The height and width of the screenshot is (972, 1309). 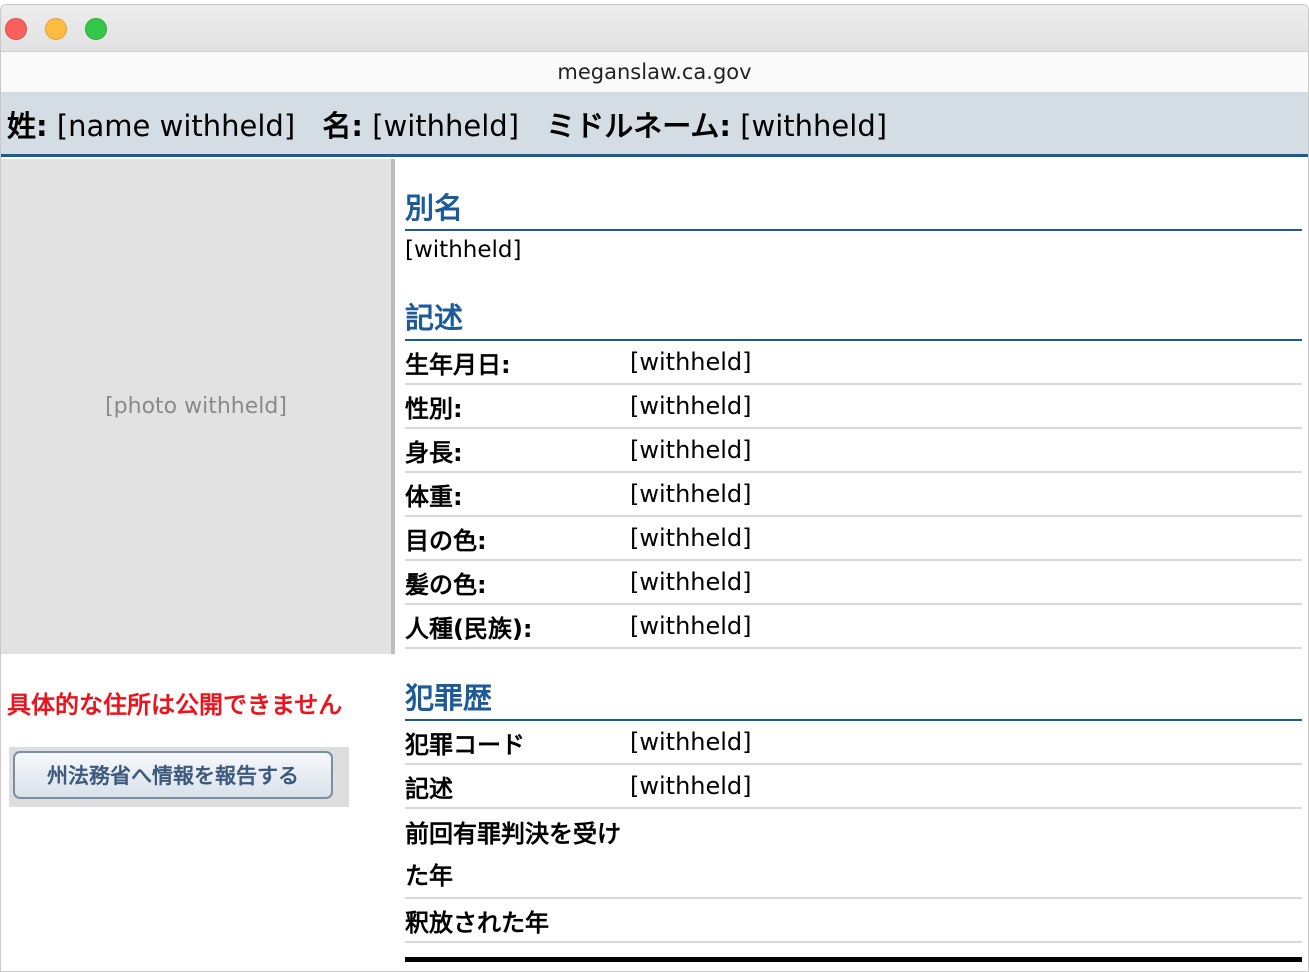 I want to click on offense-row: 前回有罪判決を受けた年, so click(x=853, y=854).